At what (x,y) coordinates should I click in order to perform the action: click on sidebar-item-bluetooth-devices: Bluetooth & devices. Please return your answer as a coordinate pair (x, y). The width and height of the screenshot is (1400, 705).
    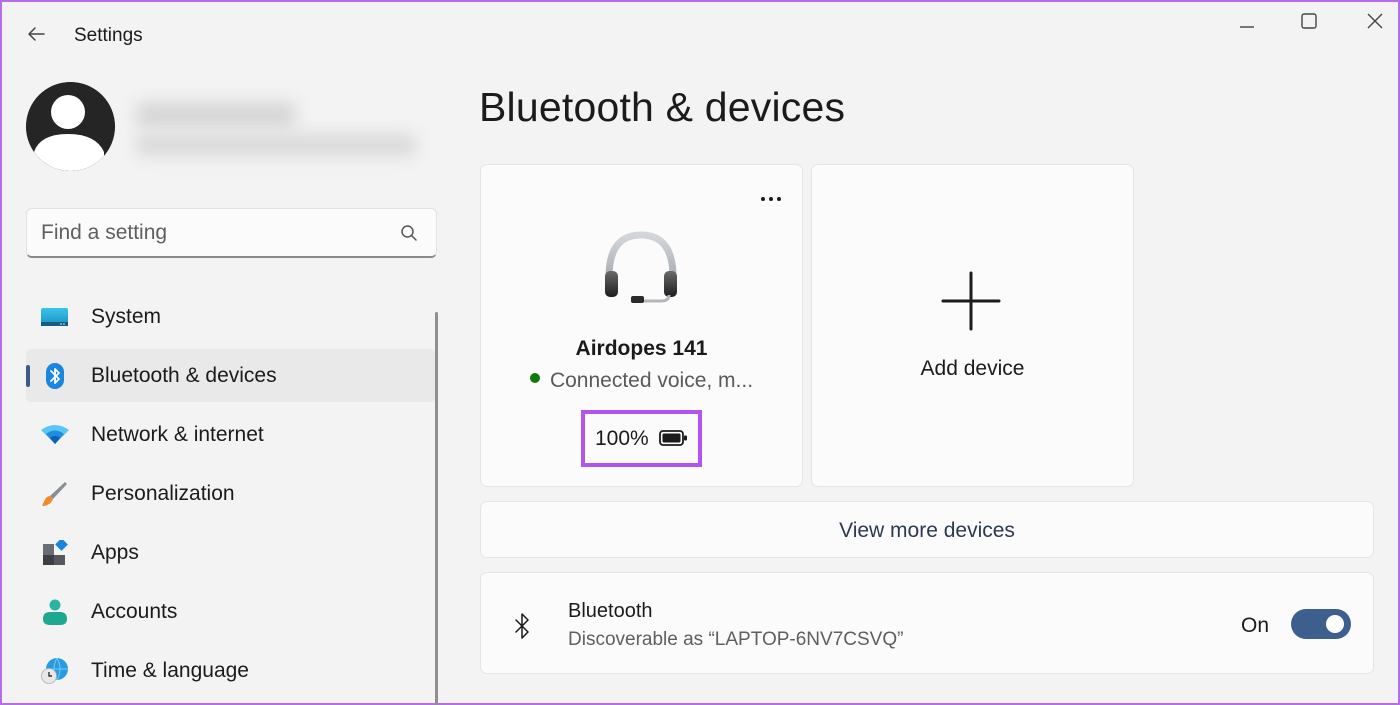
    Looking at the image, I should click on (231, 375).